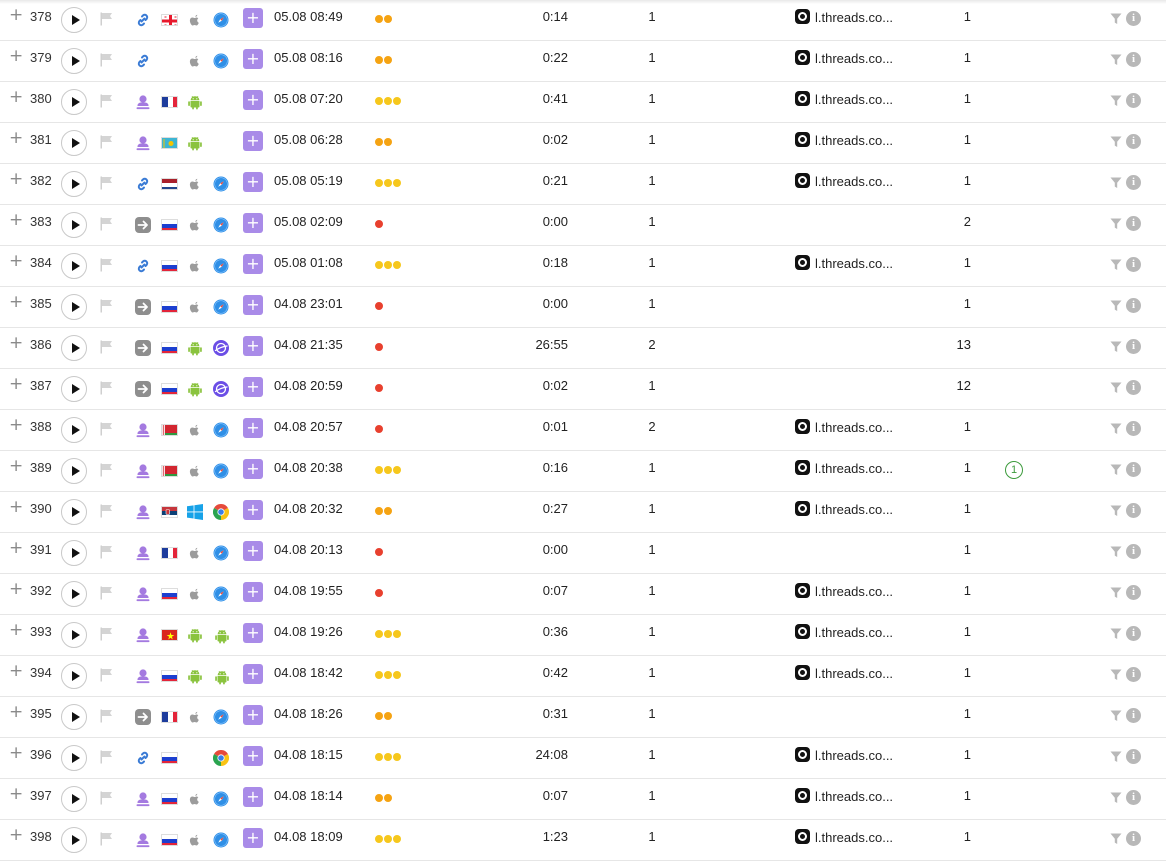  I want to click on table-row: +384 +05.08 01:08 0:18 1 l.threads.co... 1 i, so click(583, 266).